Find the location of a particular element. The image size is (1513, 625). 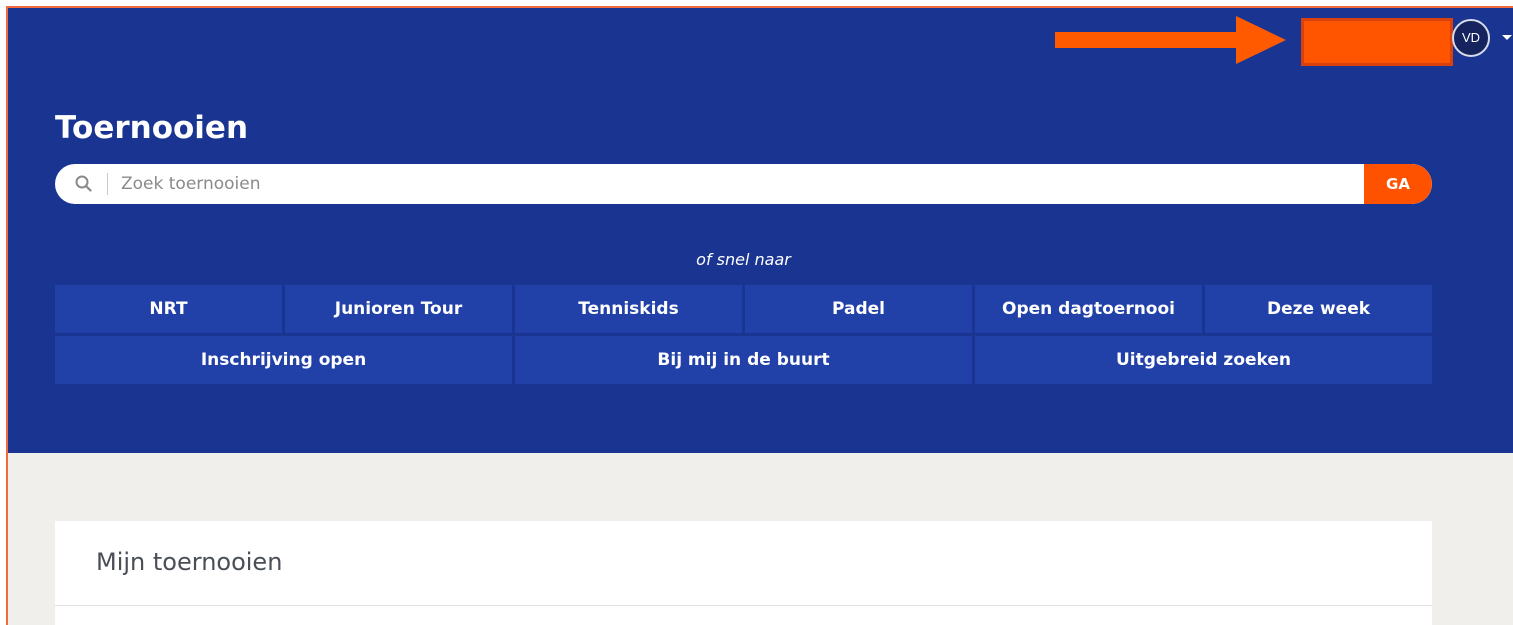

quick-link-inschrijving-open: Inschrijving open is located at coordinates (283, 360).